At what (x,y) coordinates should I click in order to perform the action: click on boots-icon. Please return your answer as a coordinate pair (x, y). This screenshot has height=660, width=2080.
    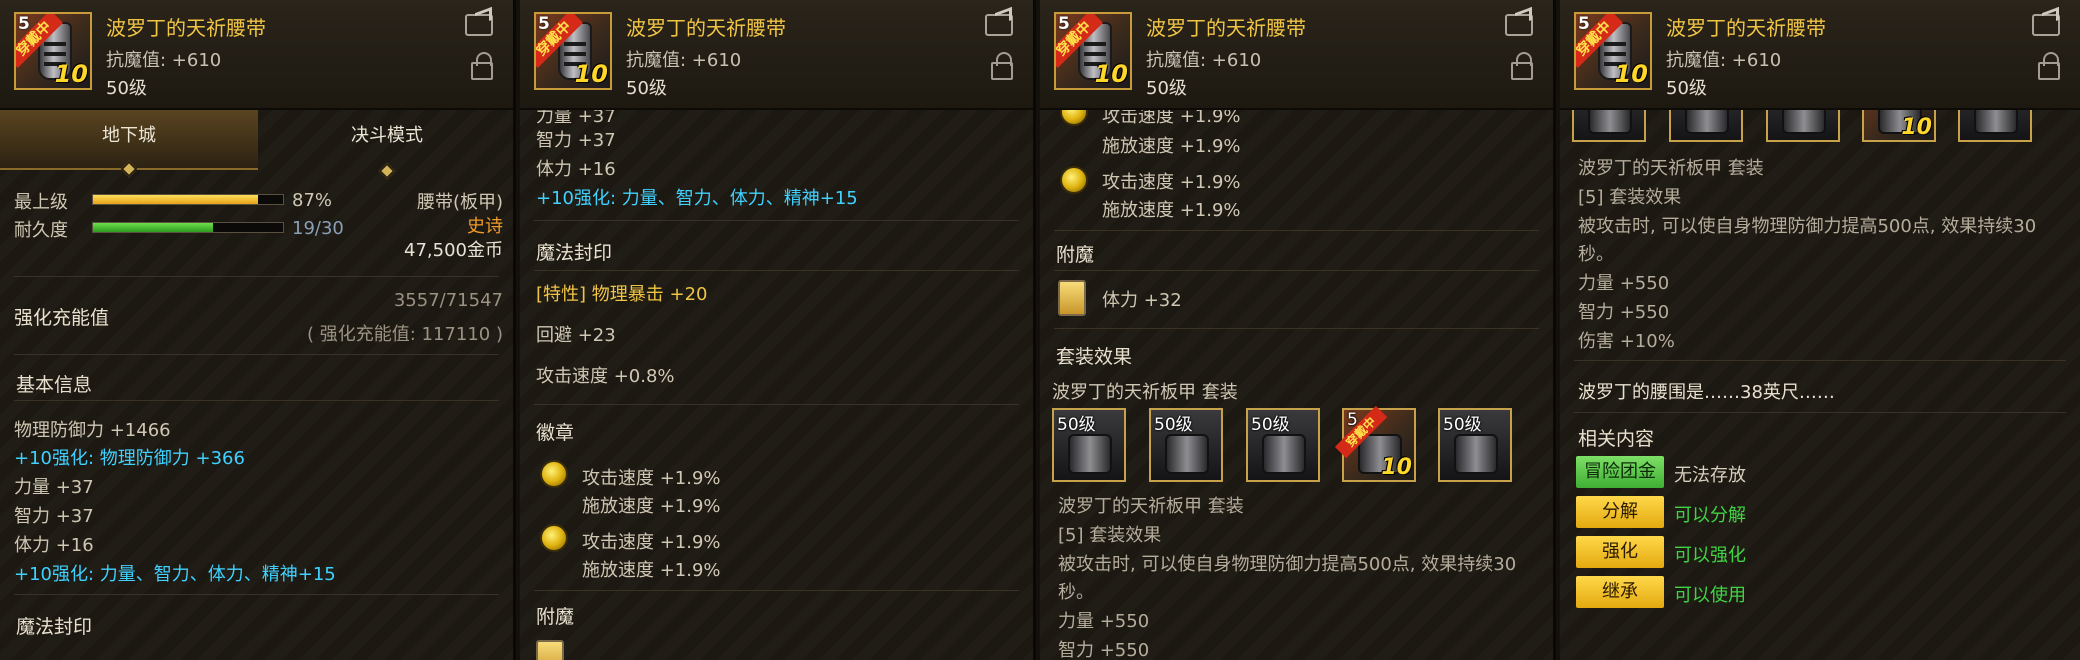
    Looking at the image, I should click on (1476, 454).